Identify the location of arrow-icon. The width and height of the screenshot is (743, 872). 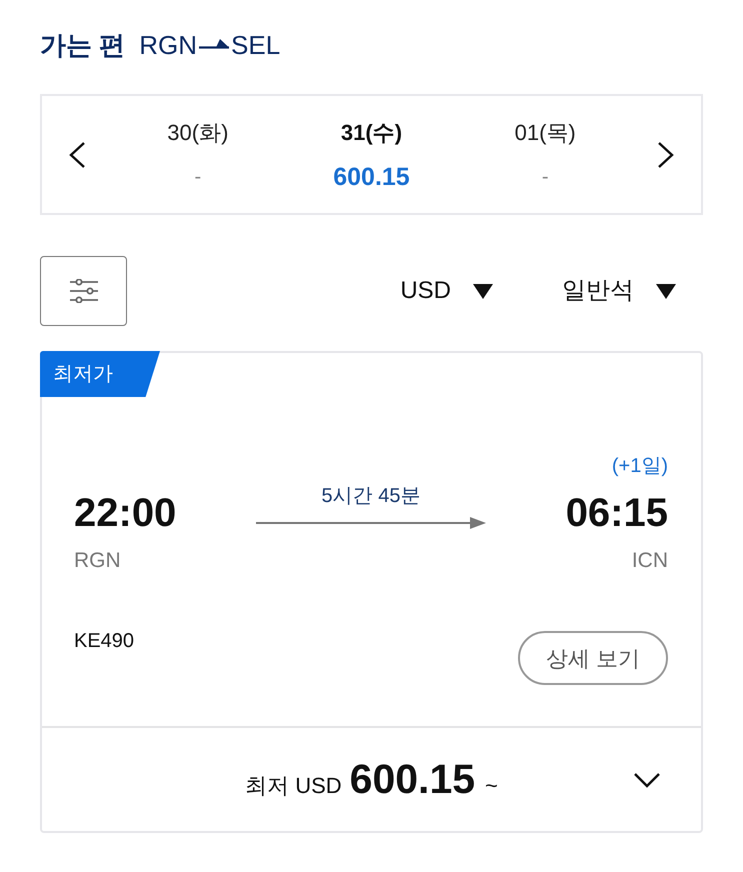
(214, 43).